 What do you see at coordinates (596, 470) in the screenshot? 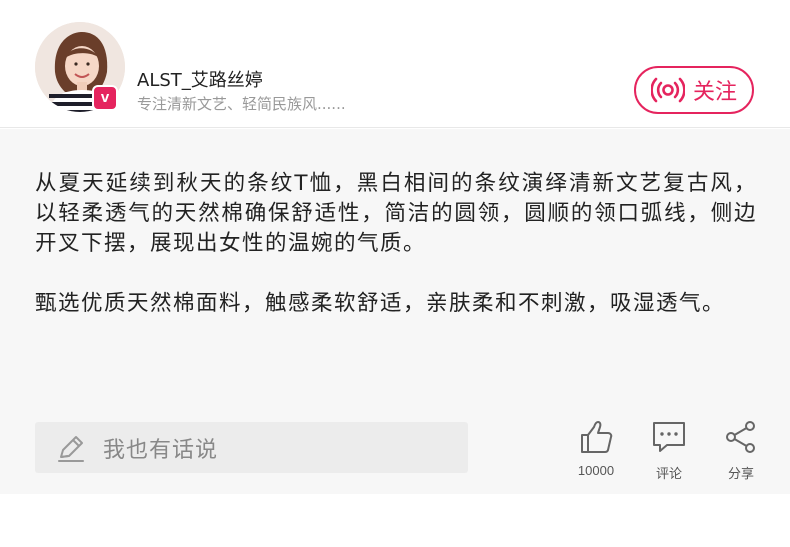
I see `like-count: 10000` at bounding box center [596, 470].